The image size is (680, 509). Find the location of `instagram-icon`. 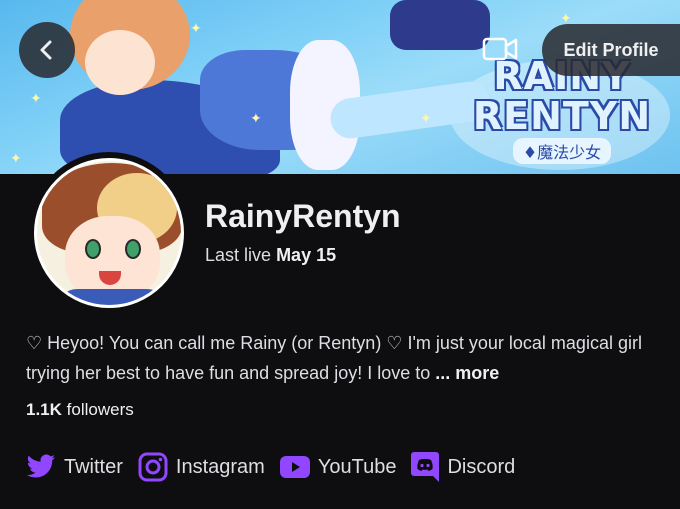

instagram-icon is located at coordinates (153, 467).